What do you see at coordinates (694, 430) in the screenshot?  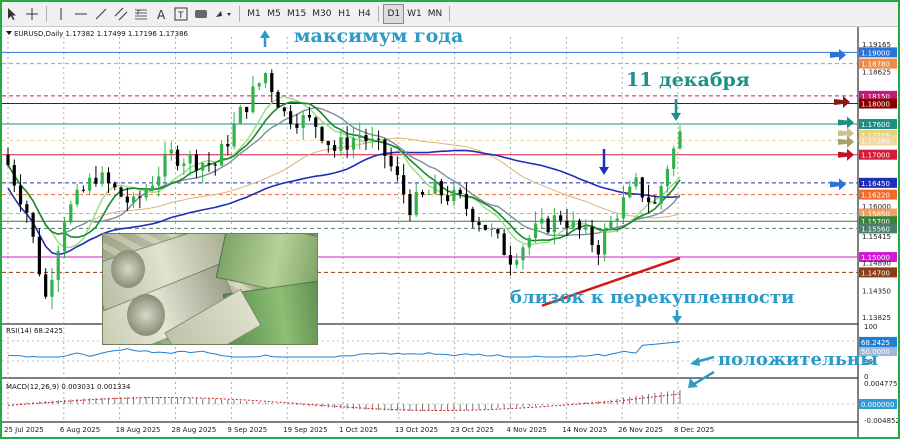 I see `date-label: 8 Dec 2025` at bounding box center [694, 430].